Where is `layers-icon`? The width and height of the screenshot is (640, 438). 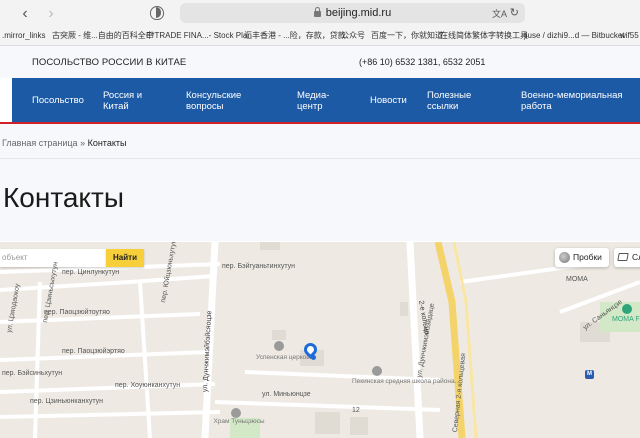 layers-icon is located at coordinates (623, 257).